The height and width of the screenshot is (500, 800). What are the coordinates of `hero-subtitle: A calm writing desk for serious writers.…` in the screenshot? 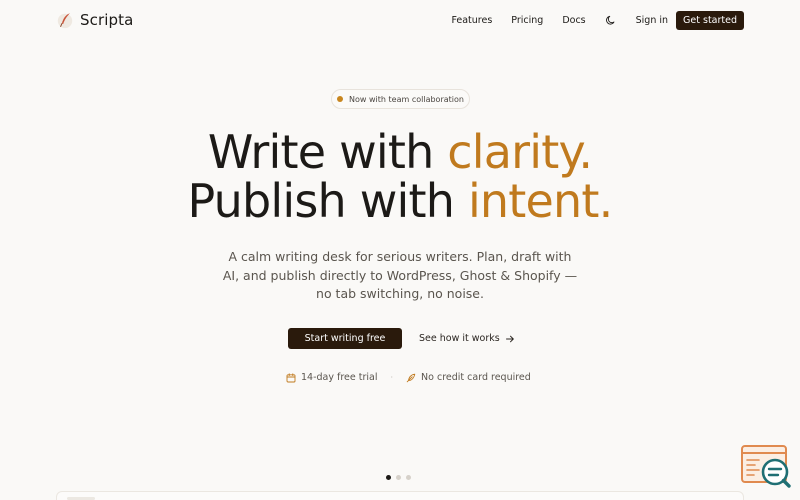 It's located at (400, 275).